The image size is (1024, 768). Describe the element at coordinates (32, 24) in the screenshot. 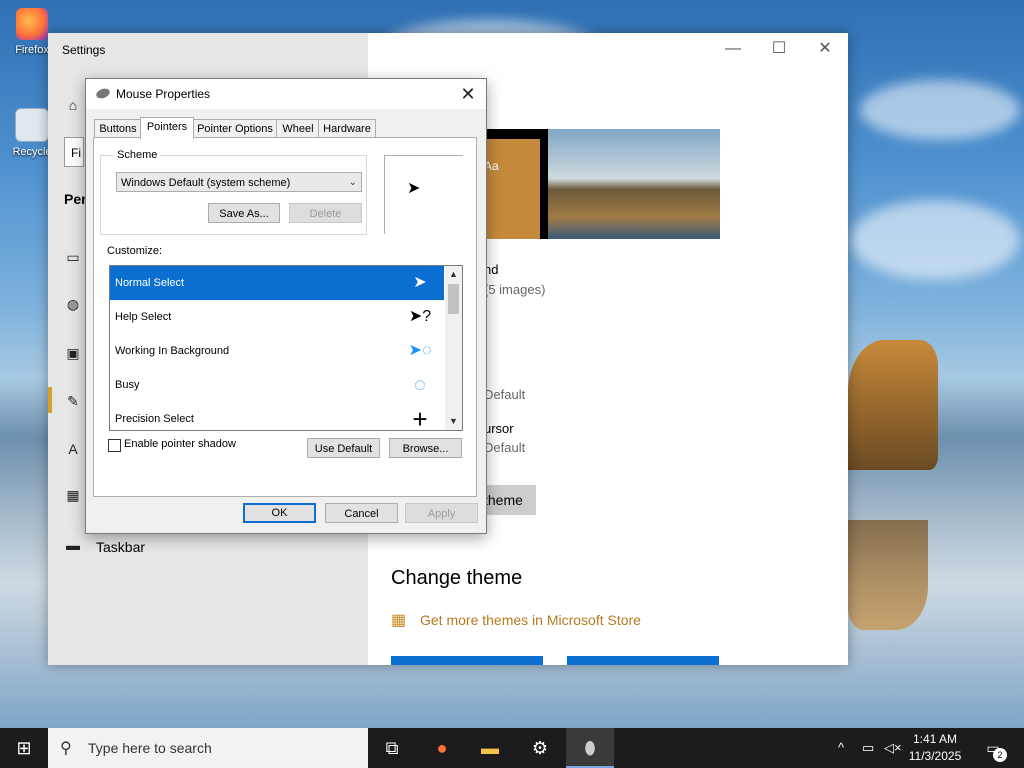

I see `firefox-icon` at that location.